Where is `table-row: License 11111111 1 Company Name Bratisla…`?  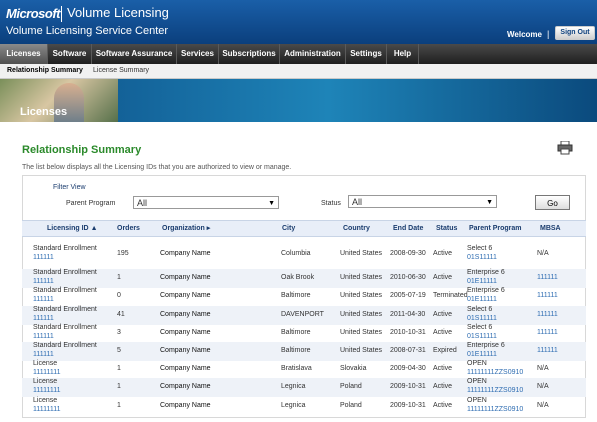 table-row: License 11111111 1 Company Name Bratisla… is located at coordinates (304, 369).